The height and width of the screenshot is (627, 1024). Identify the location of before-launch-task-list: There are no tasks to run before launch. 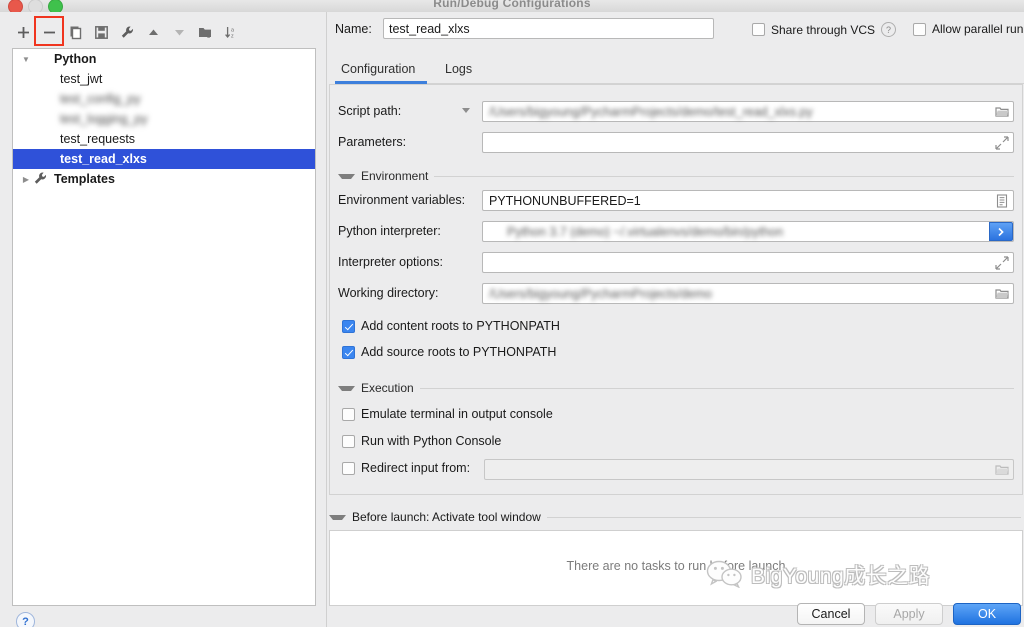
(676, 568).